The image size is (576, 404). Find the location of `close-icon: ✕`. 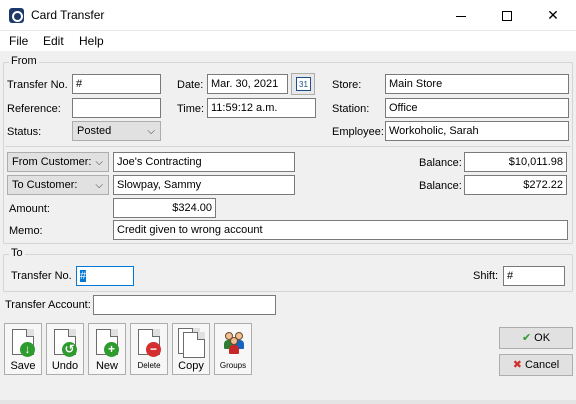

close-icon: ✕ is located at coordinates (553, 15).